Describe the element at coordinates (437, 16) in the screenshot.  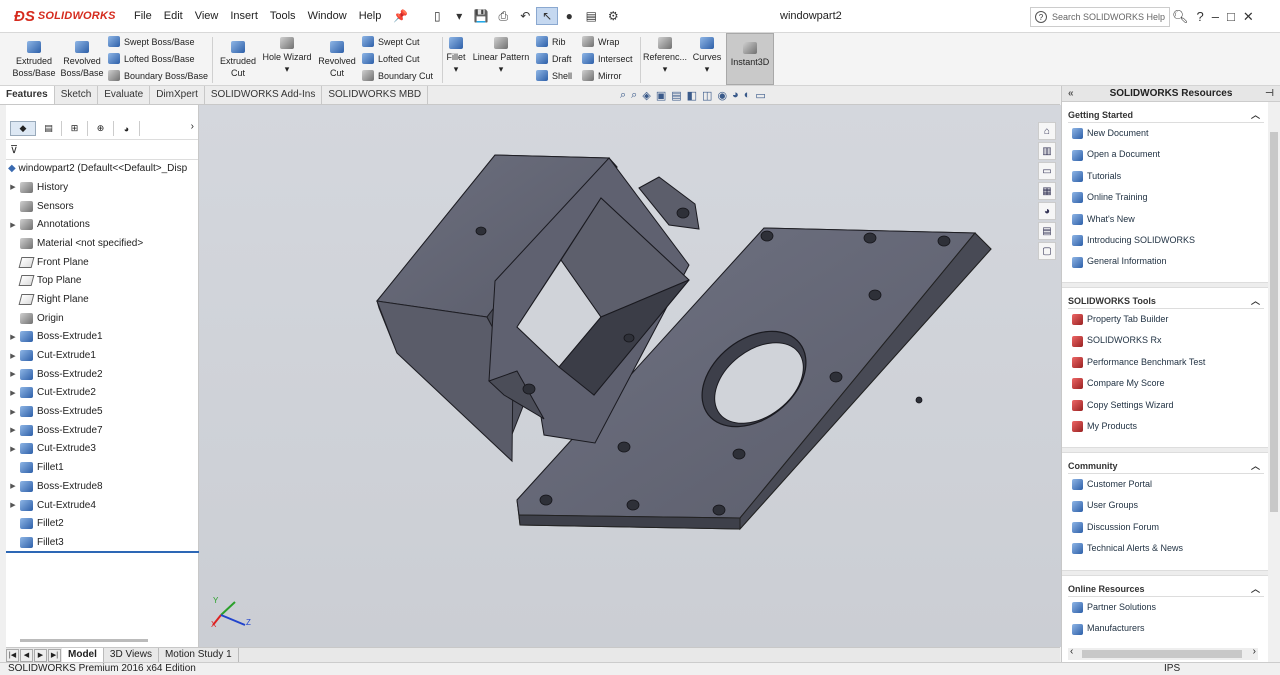
I see `new-document-icon: ▯` at that location.